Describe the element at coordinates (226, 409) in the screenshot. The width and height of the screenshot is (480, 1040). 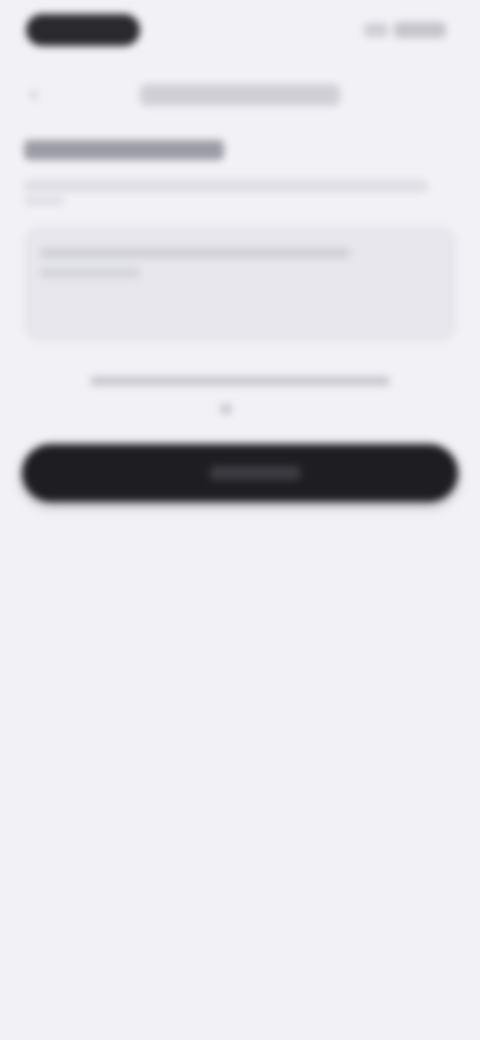
I see `hint-indicator` at that location.